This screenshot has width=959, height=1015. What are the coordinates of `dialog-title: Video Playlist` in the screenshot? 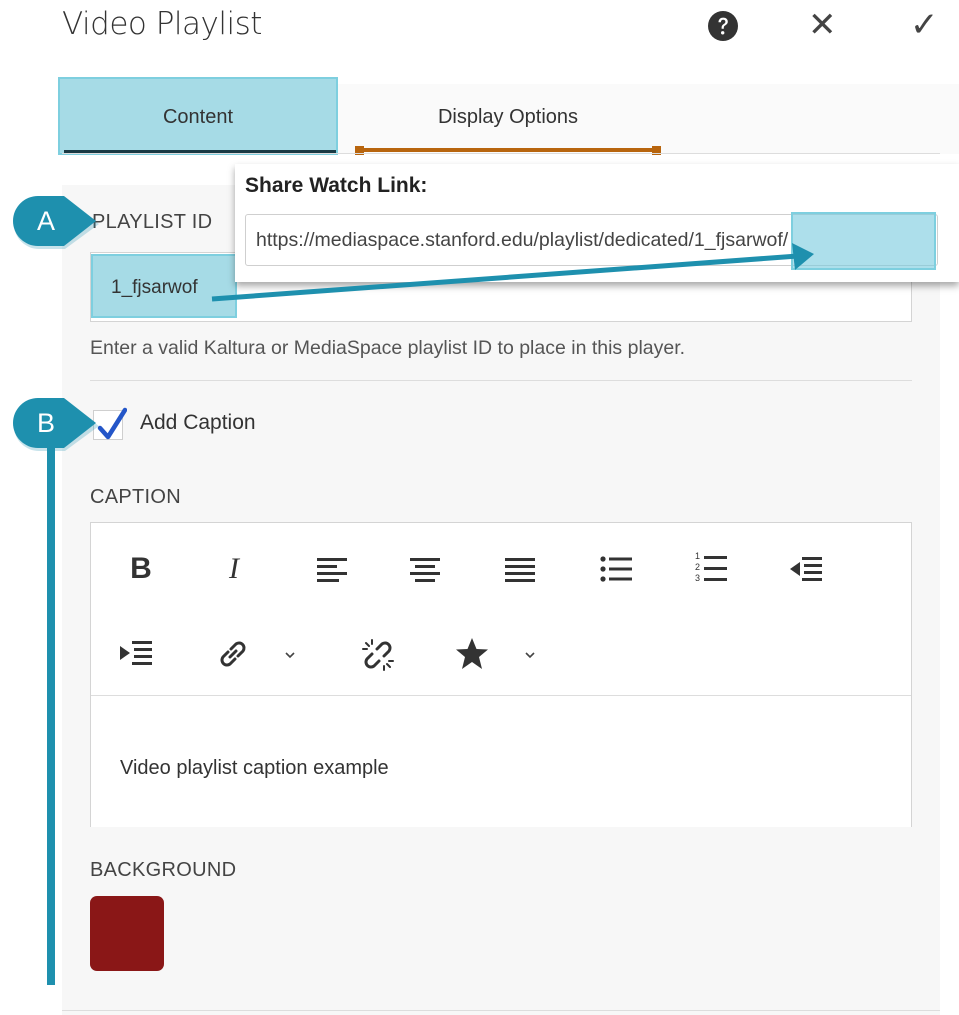 It's located at (162, 24).